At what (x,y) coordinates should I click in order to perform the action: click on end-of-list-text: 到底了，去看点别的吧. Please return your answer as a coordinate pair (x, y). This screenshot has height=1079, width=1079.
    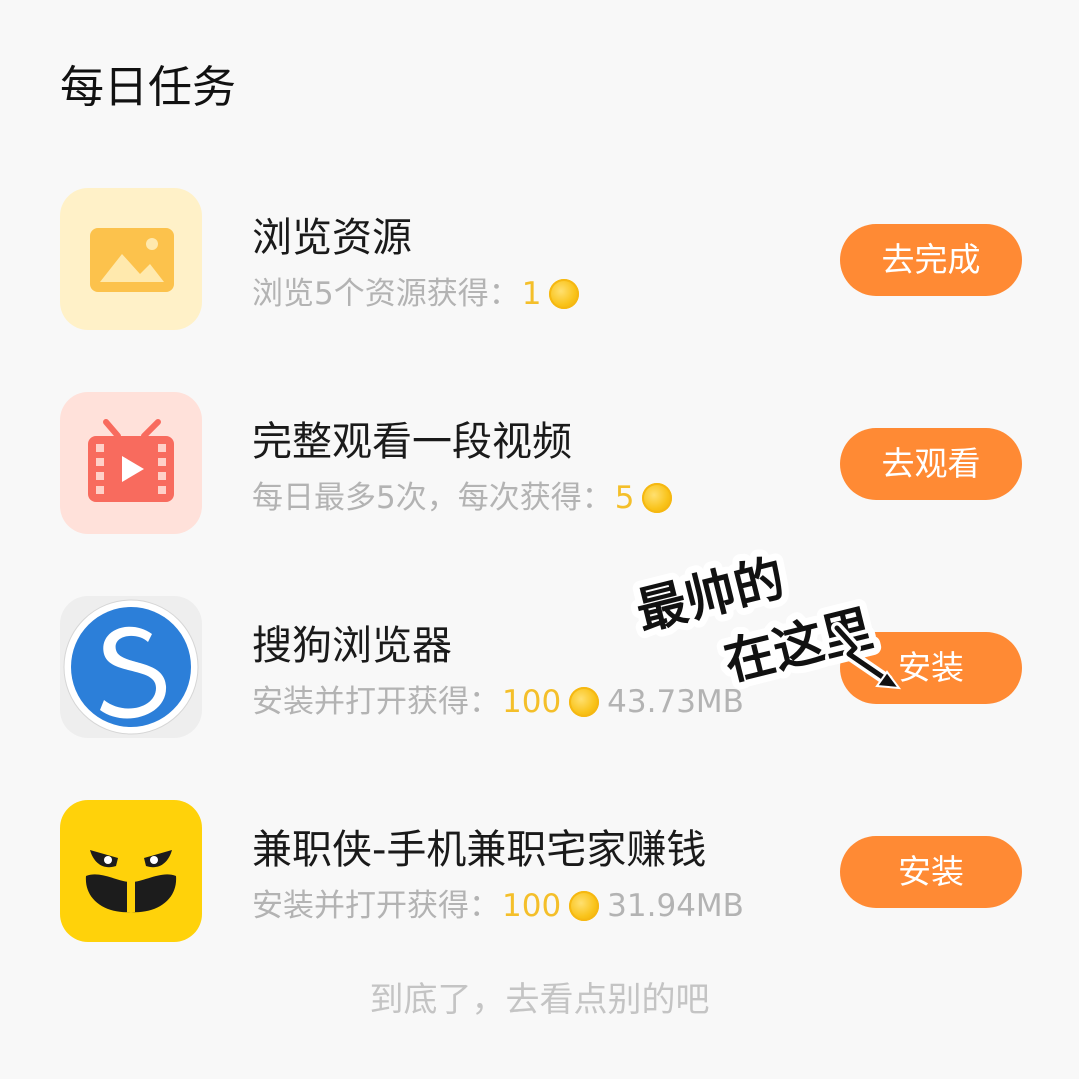
    Looking at the image, I should click on (539, 1000).